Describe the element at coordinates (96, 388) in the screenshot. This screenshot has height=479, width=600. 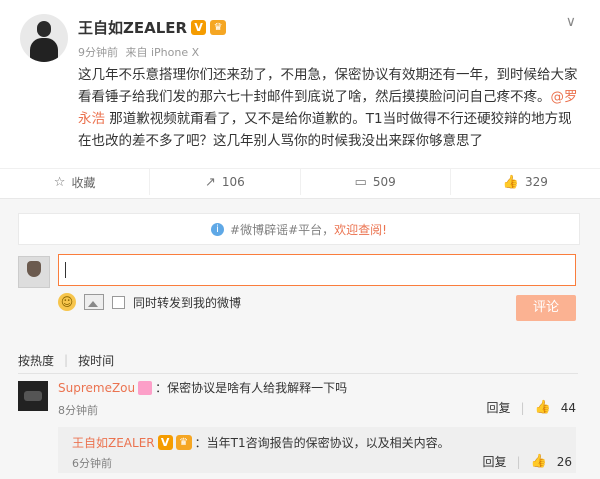
I see `commenter-name: SupremeZou` at that location.